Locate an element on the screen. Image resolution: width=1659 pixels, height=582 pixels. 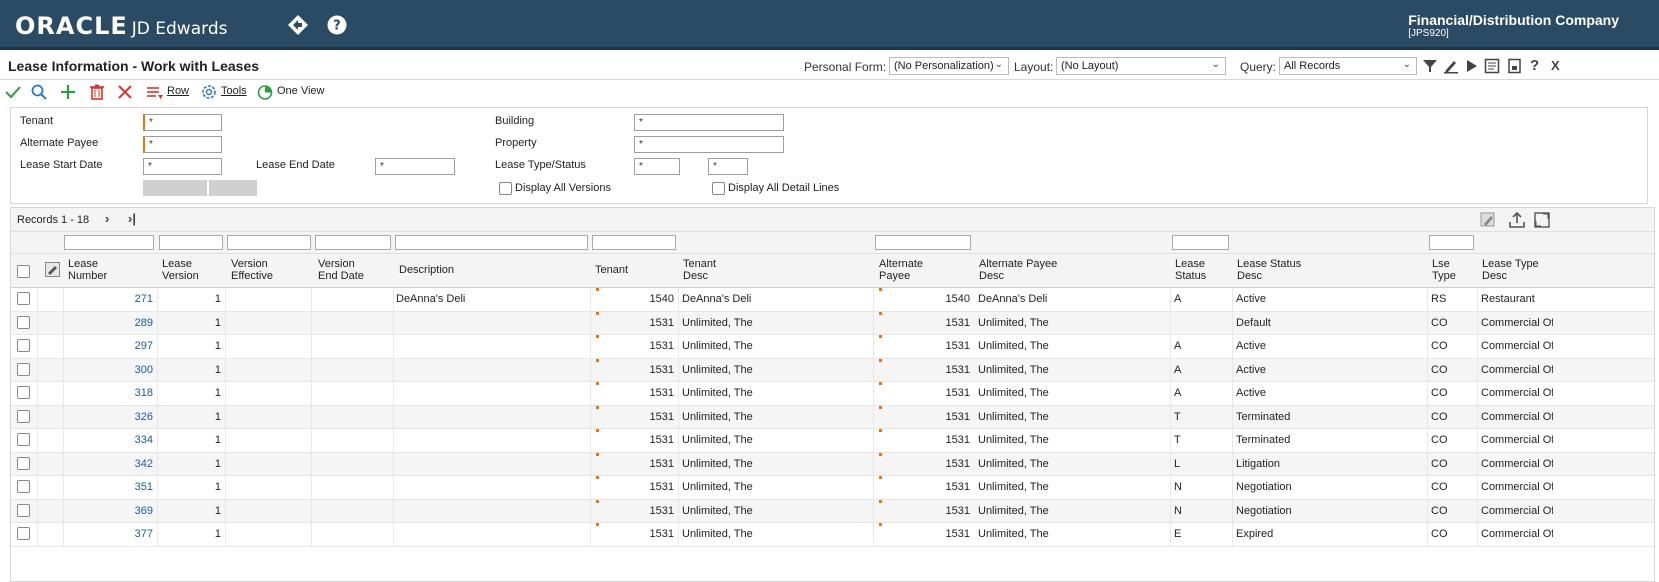
col-lease-status-desc: Lease Status Desc is located at coordinates (1269, 270).